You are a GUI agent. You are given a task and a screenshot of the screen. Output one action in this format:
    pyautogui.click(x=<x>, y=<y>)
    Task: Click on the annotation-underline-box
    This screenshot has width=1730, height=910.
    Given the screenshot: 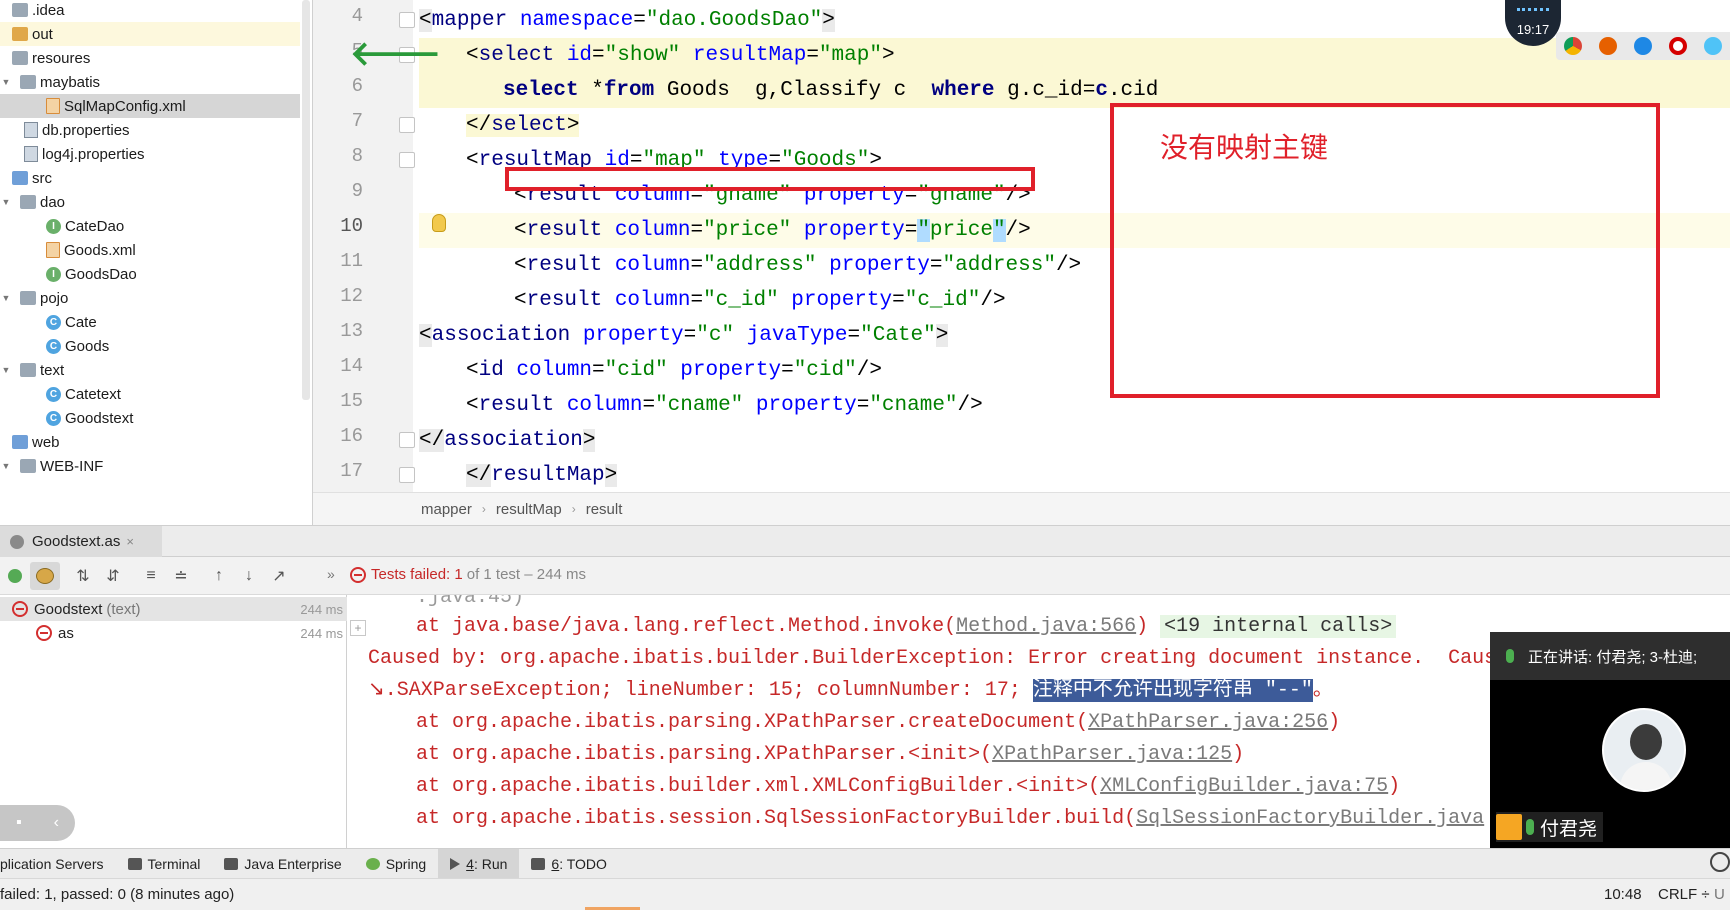 What is the action you would take?
    pyautogui.click(x=770, y=179)
    